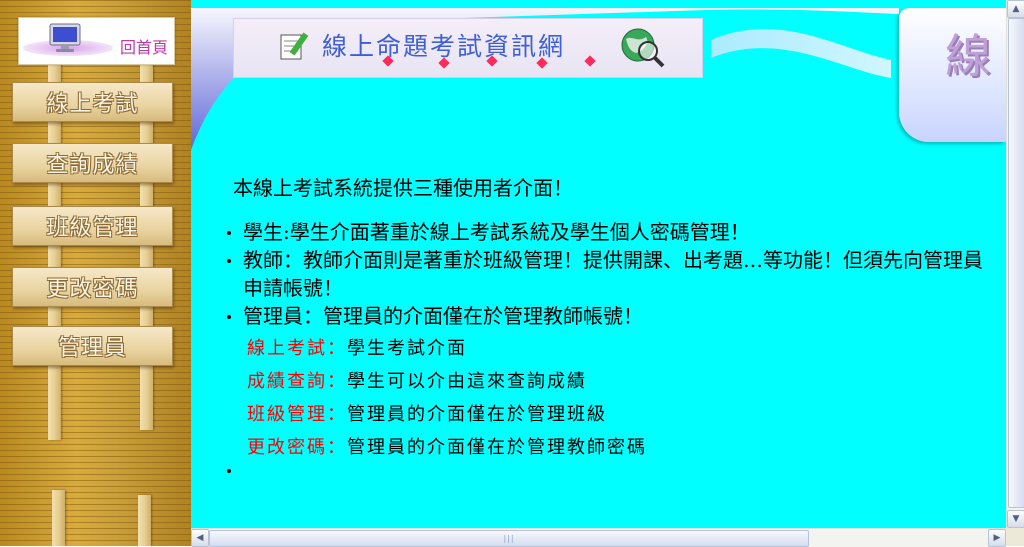 The image size is (1024, 547). Describe the element at coordinates (92, 289) in the screenshot. I see `nav-label: 更改密碼` at that location.